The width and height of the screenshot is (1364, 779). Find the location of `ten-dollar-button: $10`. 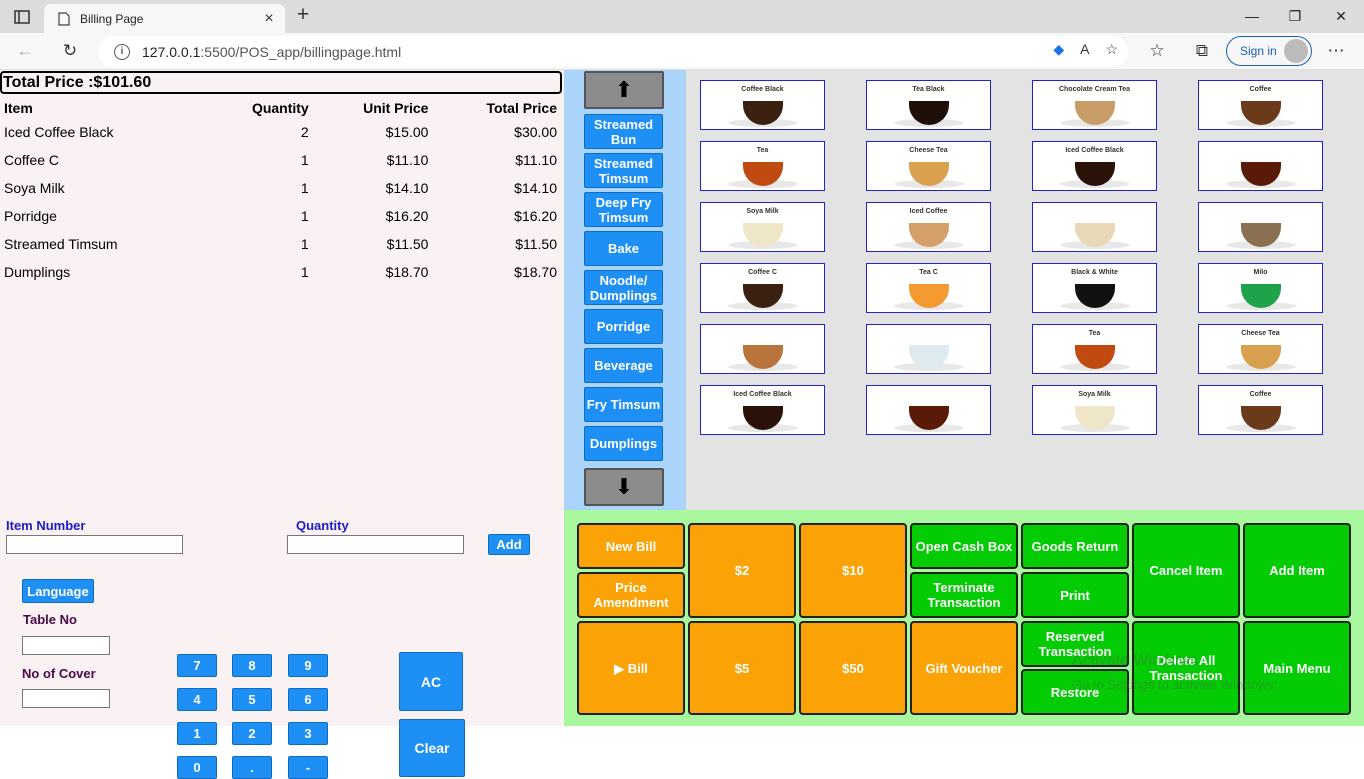

ten-dollar-button: $10 is located at coordinates (853, 570).